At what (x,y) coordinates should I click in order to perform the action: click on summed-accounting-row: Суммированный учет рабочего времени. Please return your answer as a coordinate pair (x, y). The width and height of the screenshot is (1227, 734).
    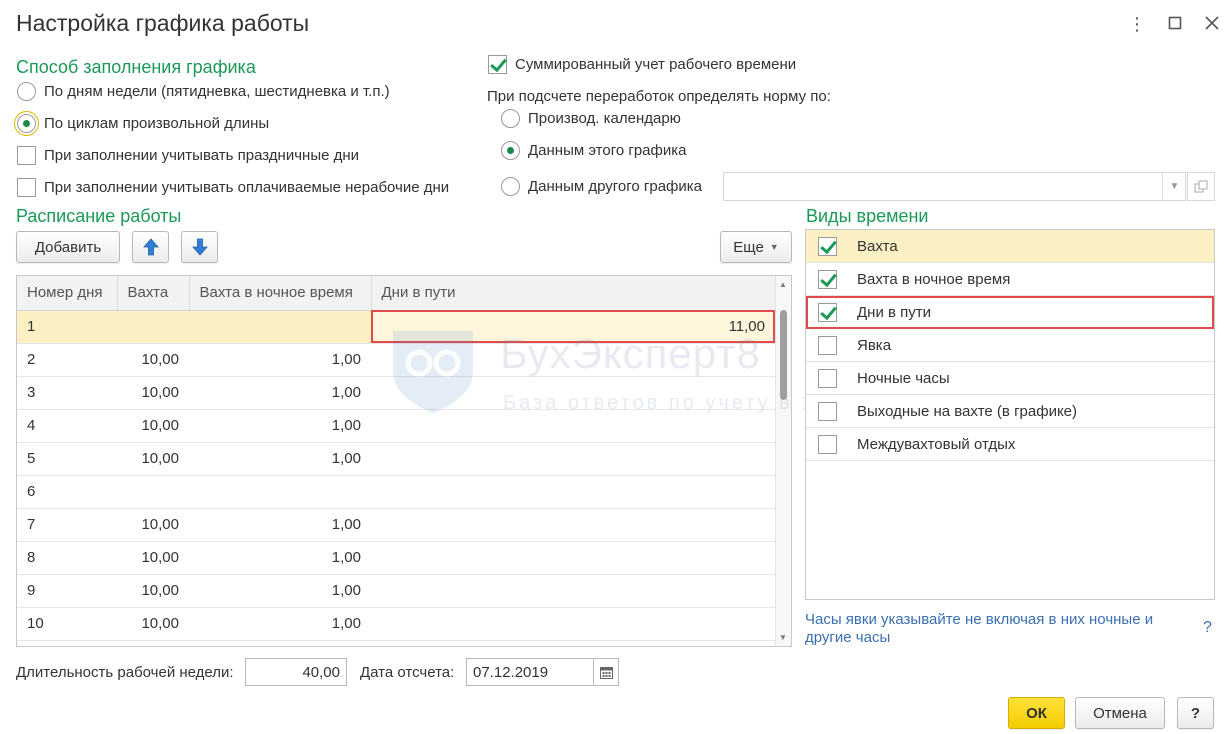
    Looking at the image, I should click on (642, 64).